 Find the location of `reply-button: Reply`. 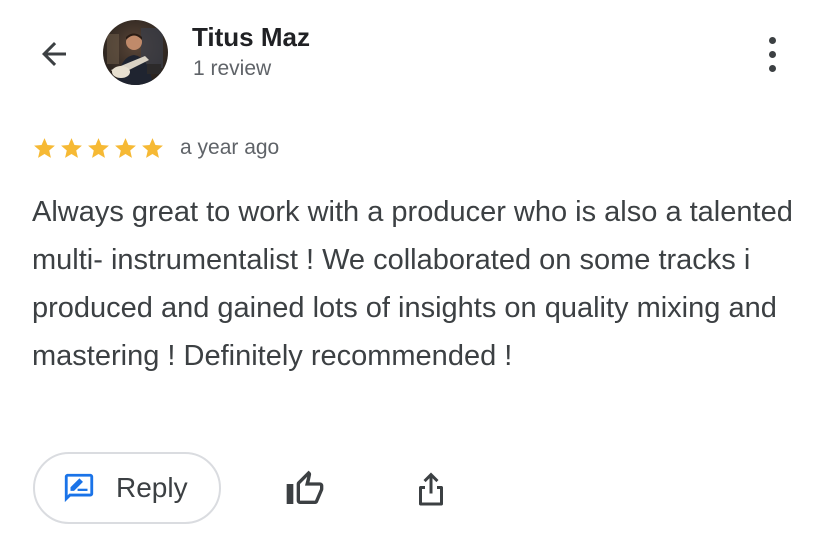

reply-button: Reply is located at coordinates (127, 488).